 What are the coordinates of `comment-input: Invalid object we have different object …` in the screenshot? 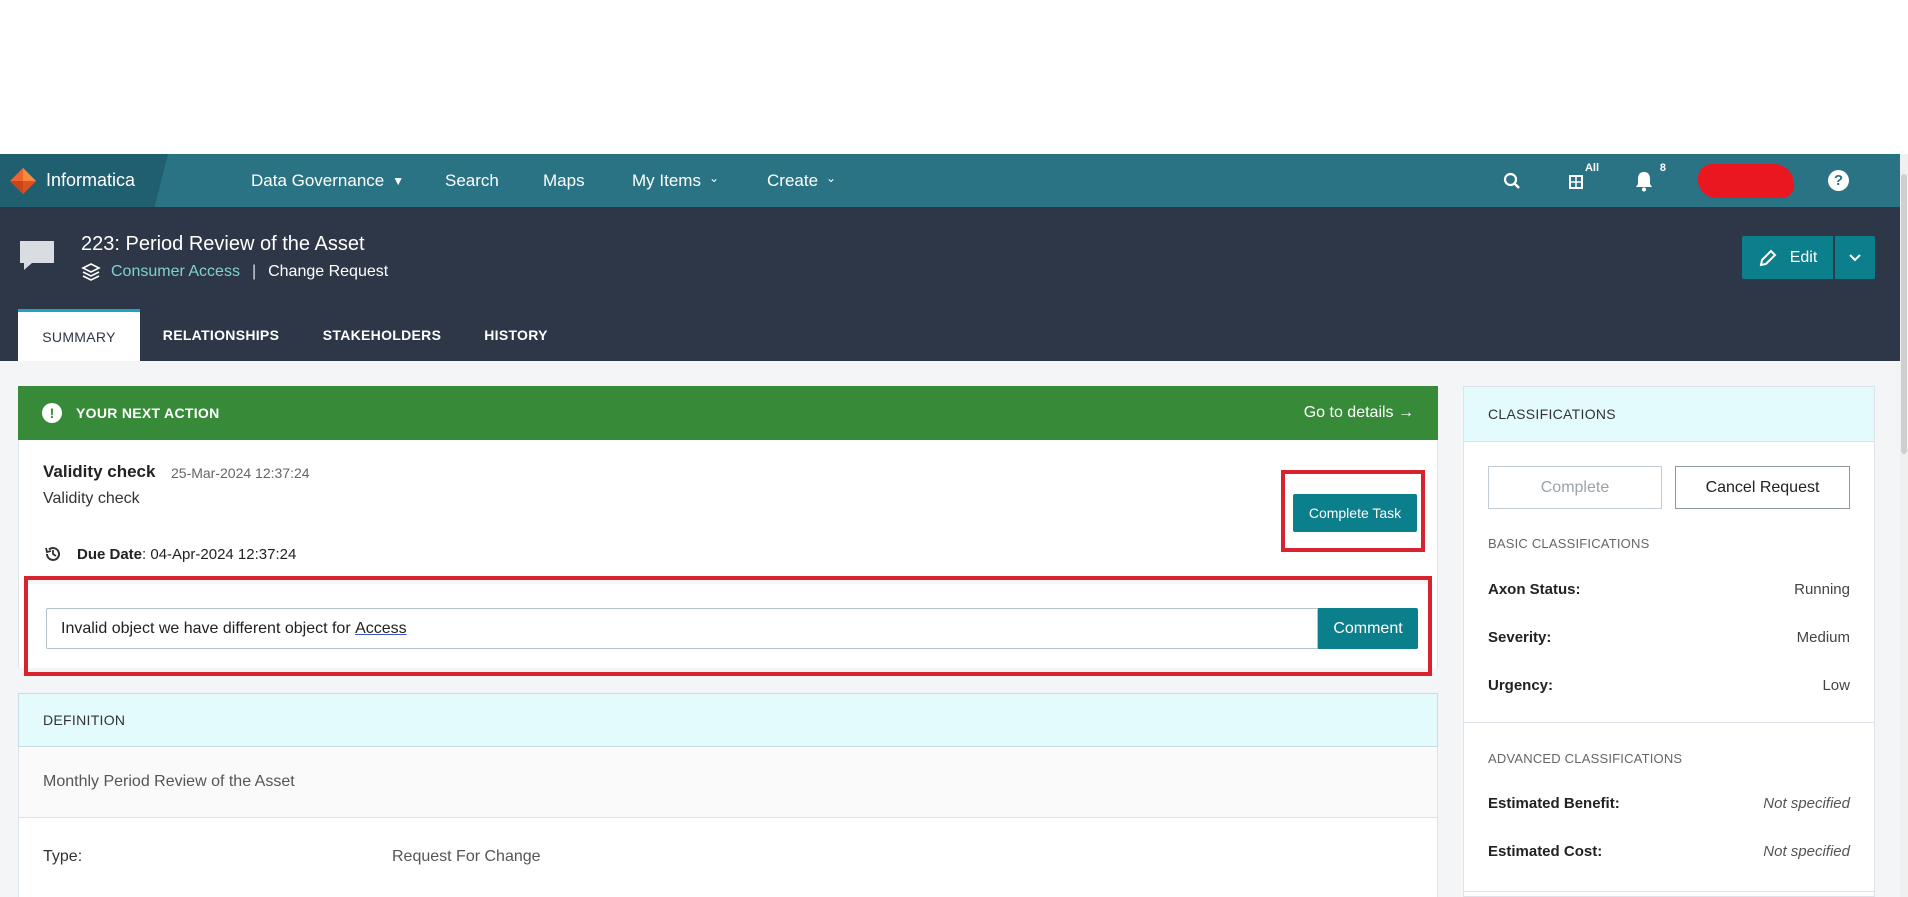 It's located at (682, 628).